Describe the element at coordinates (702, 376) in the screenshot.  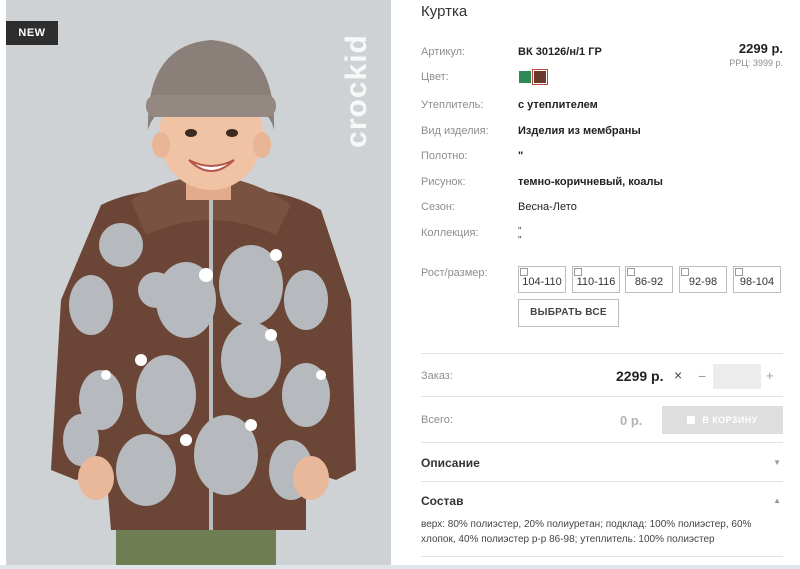
I see `decrease-quantity-button: −` at that location.